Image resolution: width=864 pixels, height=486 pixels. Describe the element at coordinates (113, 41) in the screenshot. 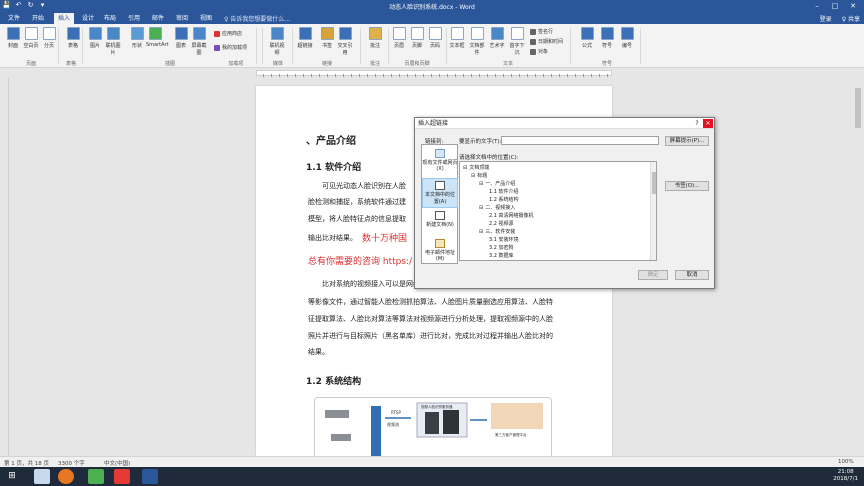

I see `online-pictures-button: 联机图片` at that location.